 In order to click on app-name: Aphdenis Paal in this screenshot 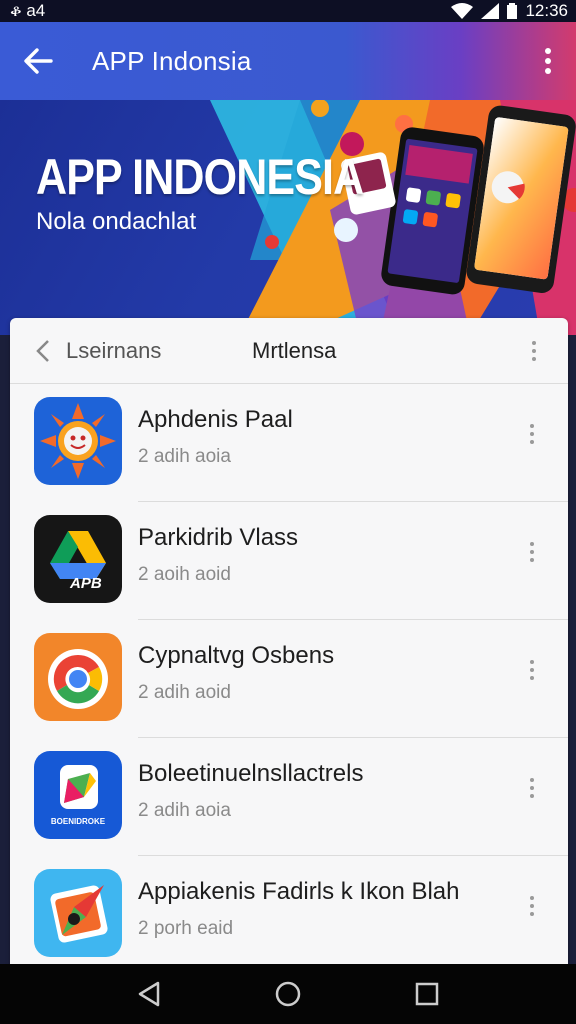, I will do `click(215, 419)`.